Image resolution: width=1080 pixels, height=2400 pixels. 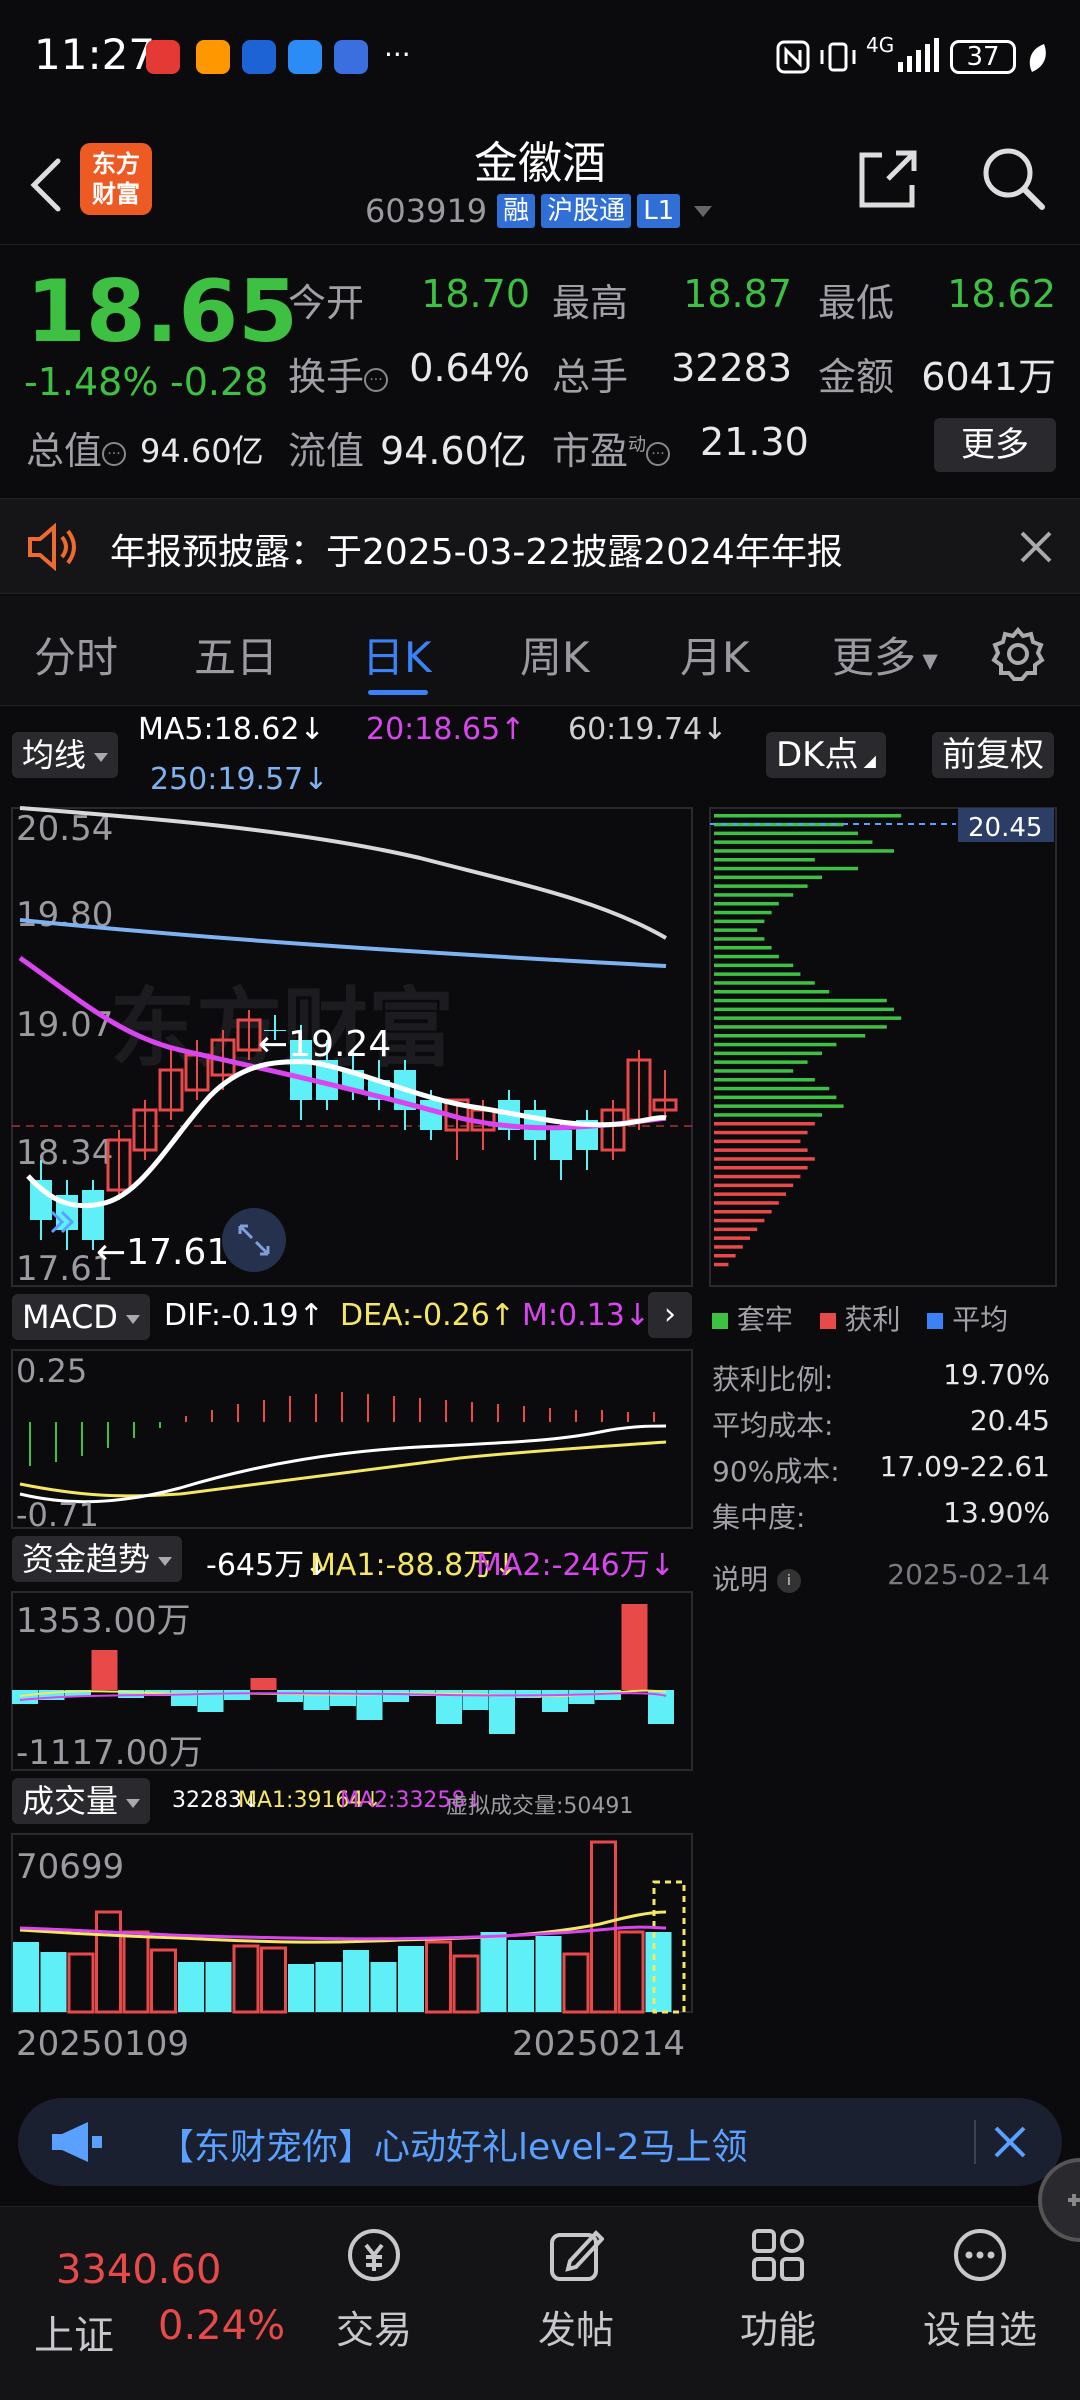 What do you see at coordinates (611, 447) in the screenshot?
I see `pe-label: 市盈动 ···` at bounding box center [611, 447].